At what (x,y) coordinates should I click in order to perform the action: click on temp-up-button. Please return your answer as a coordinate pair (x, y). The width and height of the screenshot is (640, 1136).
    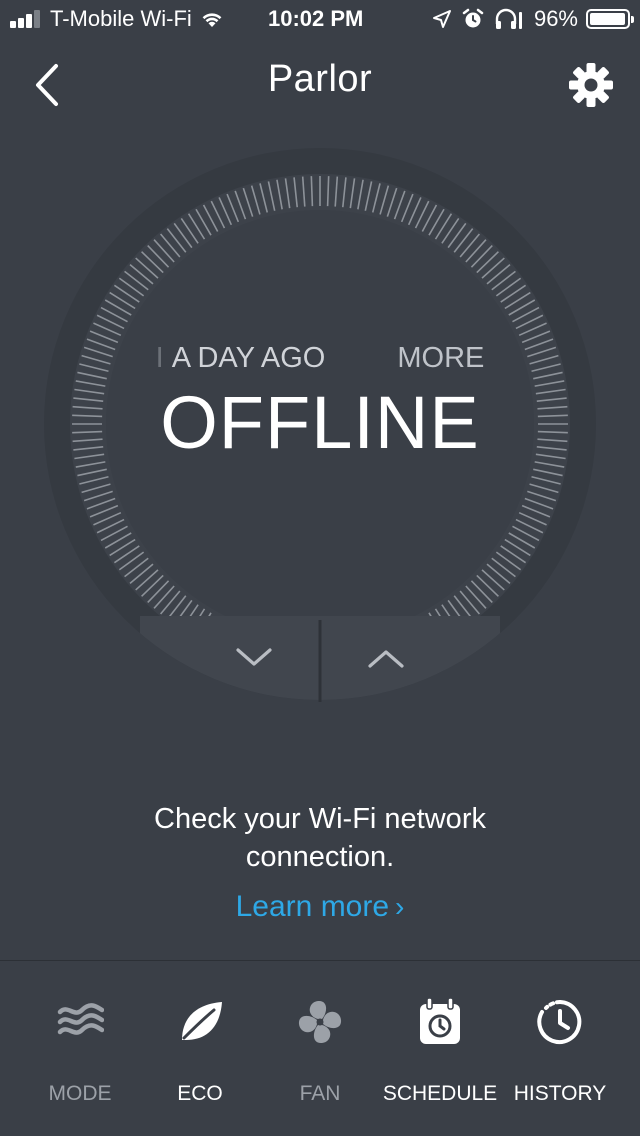
    Looking at the image, I should click on (386, 654).